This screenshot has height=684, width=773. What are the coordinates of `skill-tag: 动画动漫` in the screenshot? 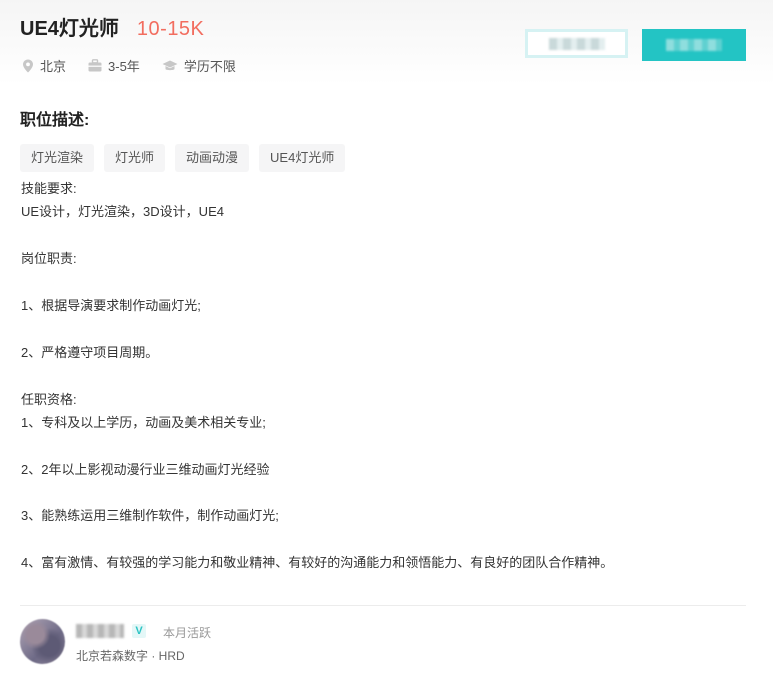 It's located at (212, 158).